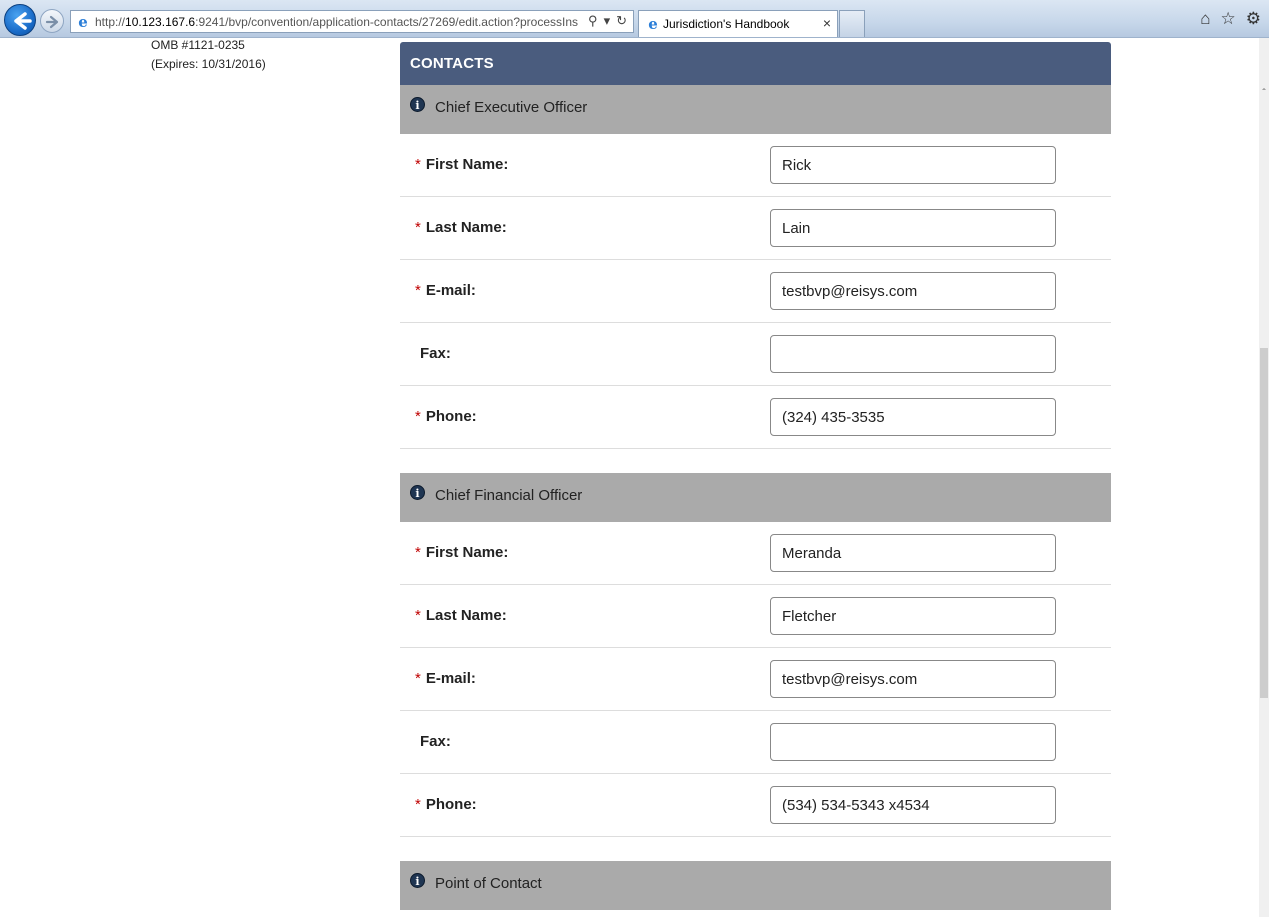 The width and height of the screenshot is (1269, 917). I want to click on tab-title: Jurisdiction's Handbook, so click(726, 24).